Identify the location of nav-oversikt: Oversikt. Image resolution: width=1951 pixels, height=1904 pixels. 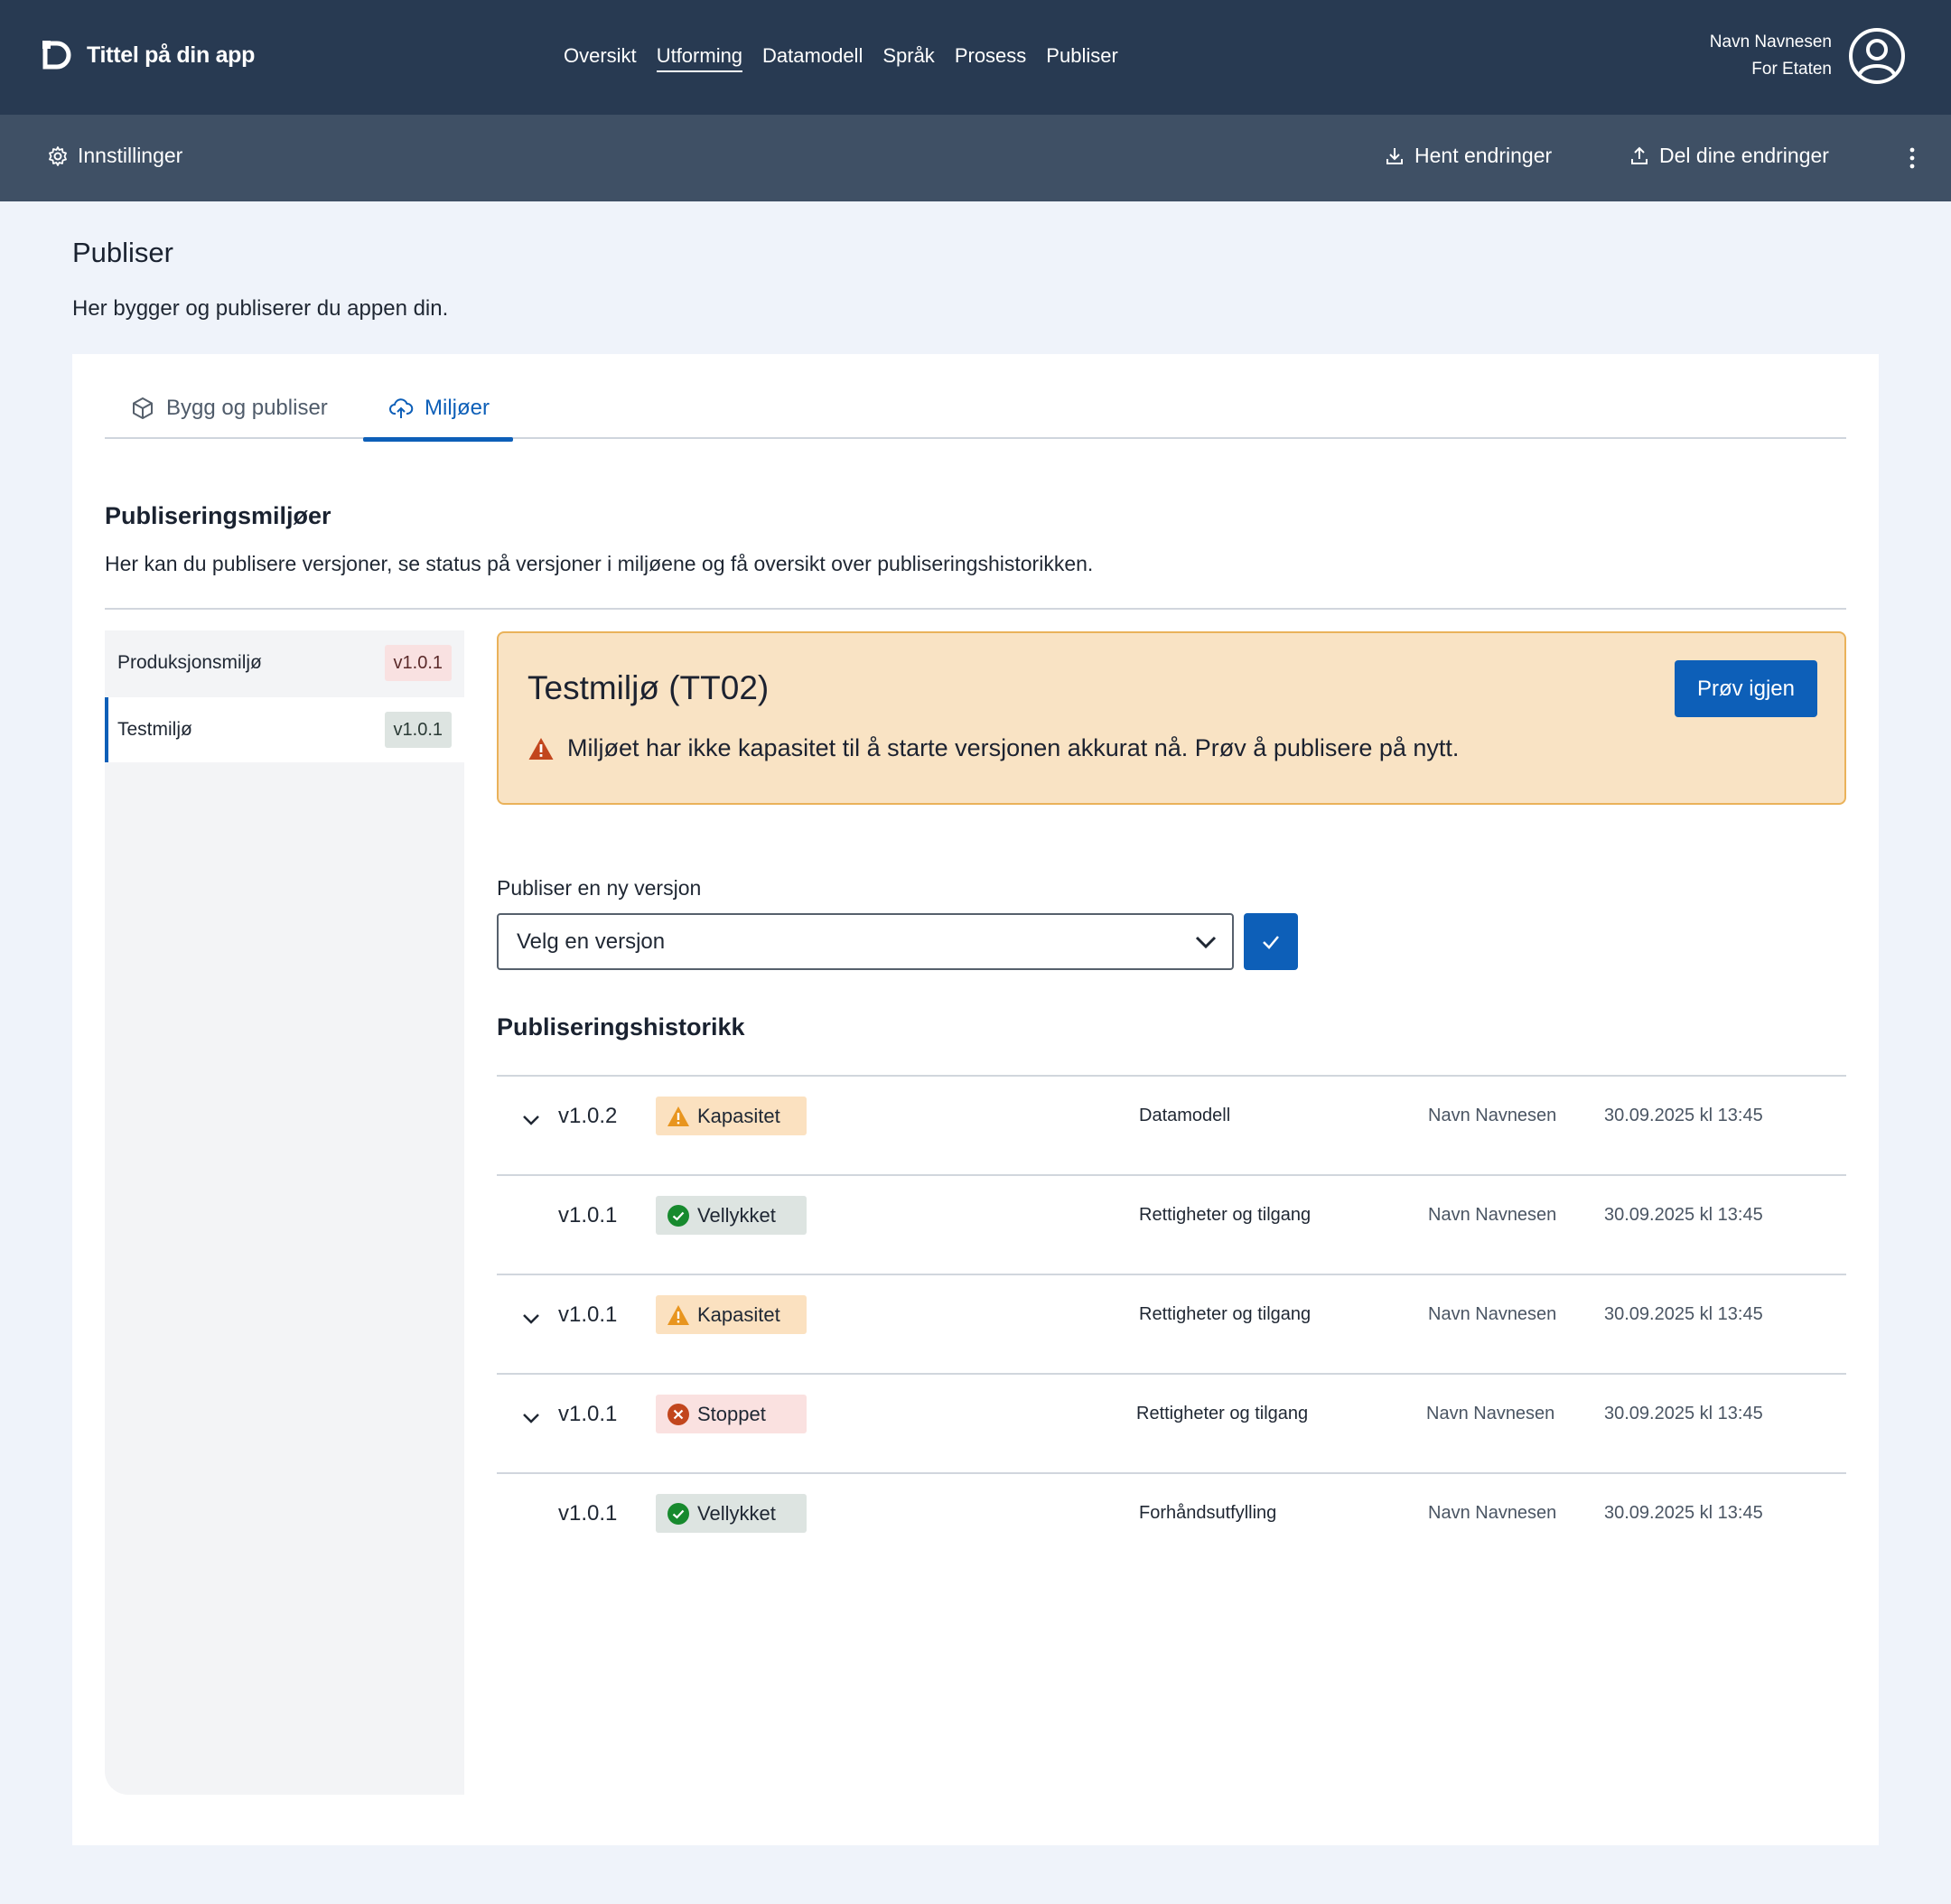
(600, 58).